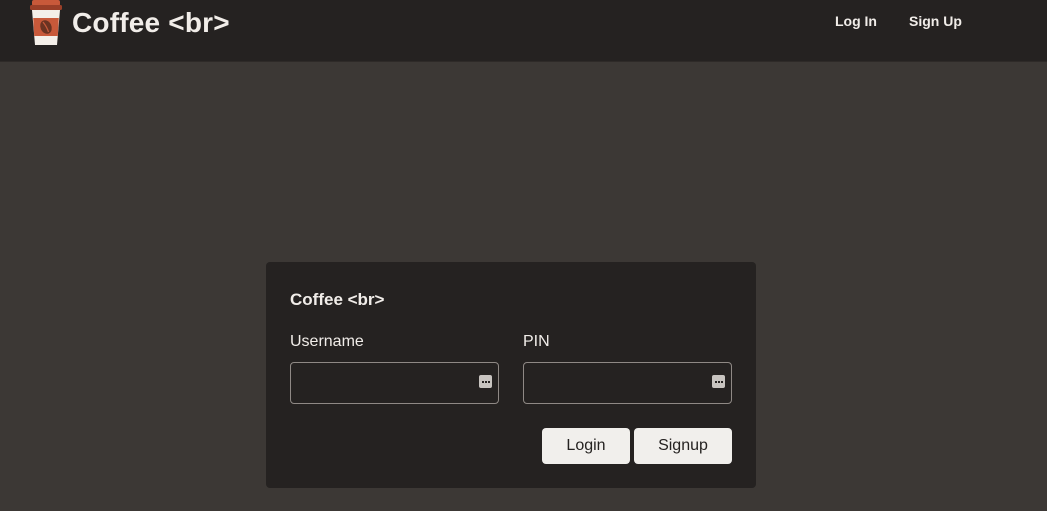 The width and height of the screenshot is (1047, 511). Describe the element at coordinates (586, 446) in the screenshot. I see `login-button: Login` at that location.